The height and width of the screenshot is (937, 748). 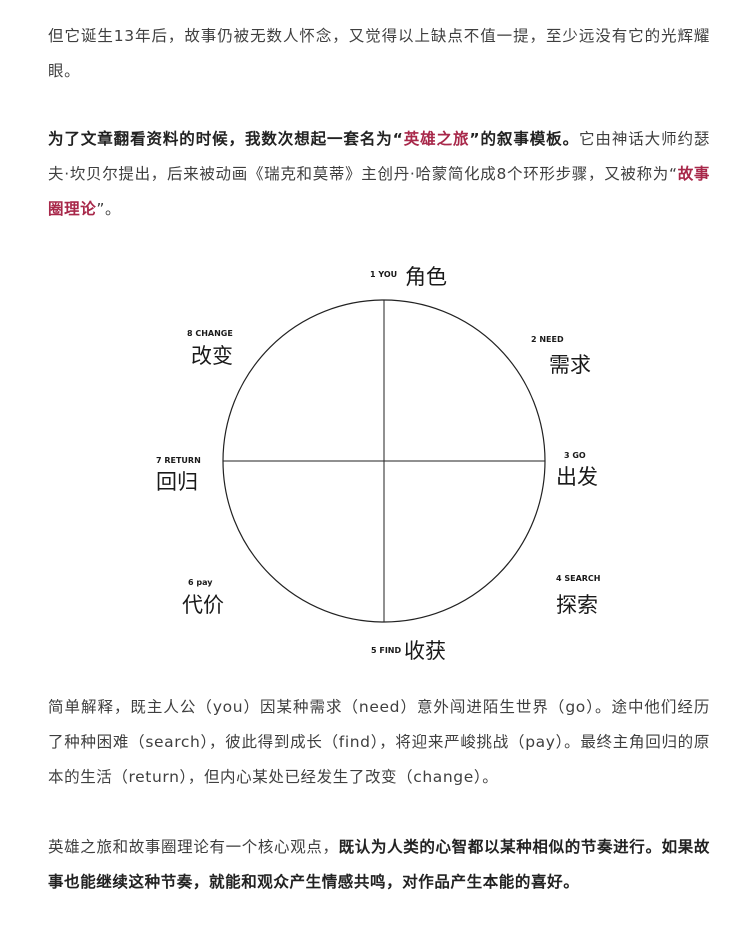 I want to click on step-1-label: 角色, so click(x=426, y=277).